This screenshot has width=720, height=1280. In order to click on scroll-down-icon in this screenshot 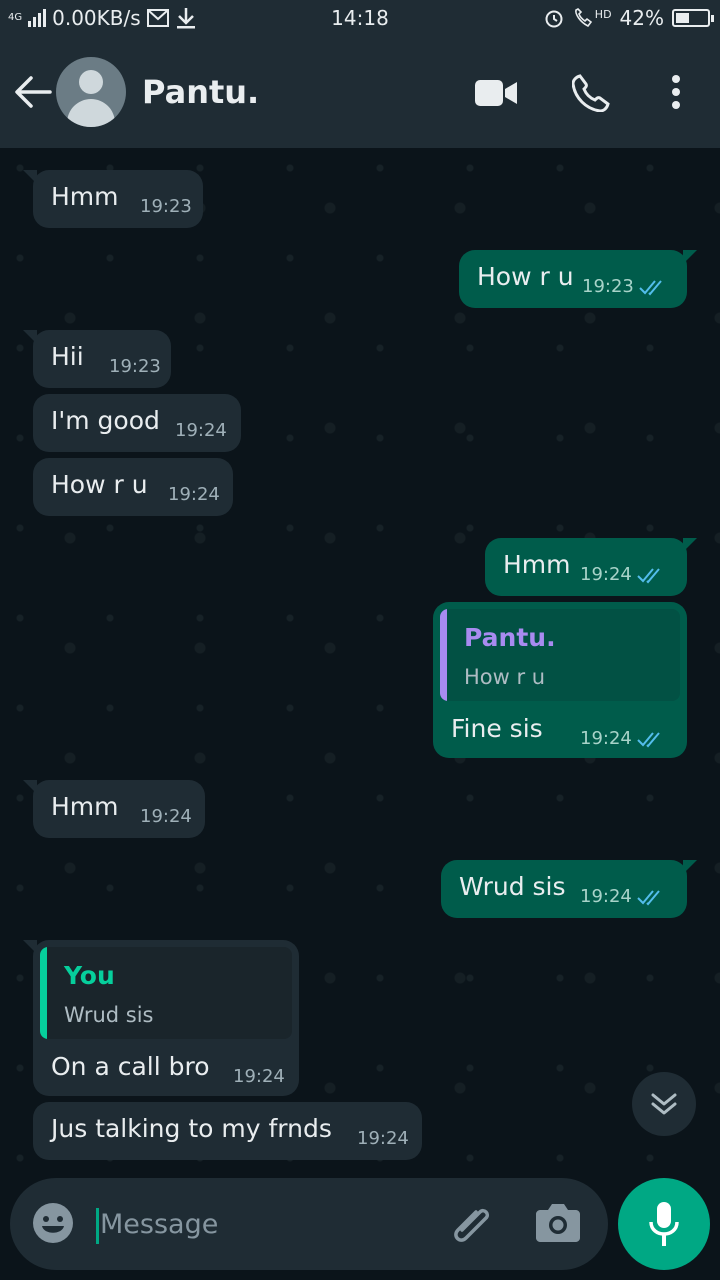, I will do `click(664, 1104)`.